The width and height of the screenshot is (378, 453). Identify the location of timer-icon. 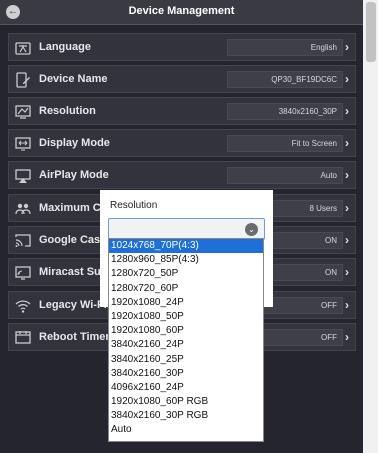
(23, 338).